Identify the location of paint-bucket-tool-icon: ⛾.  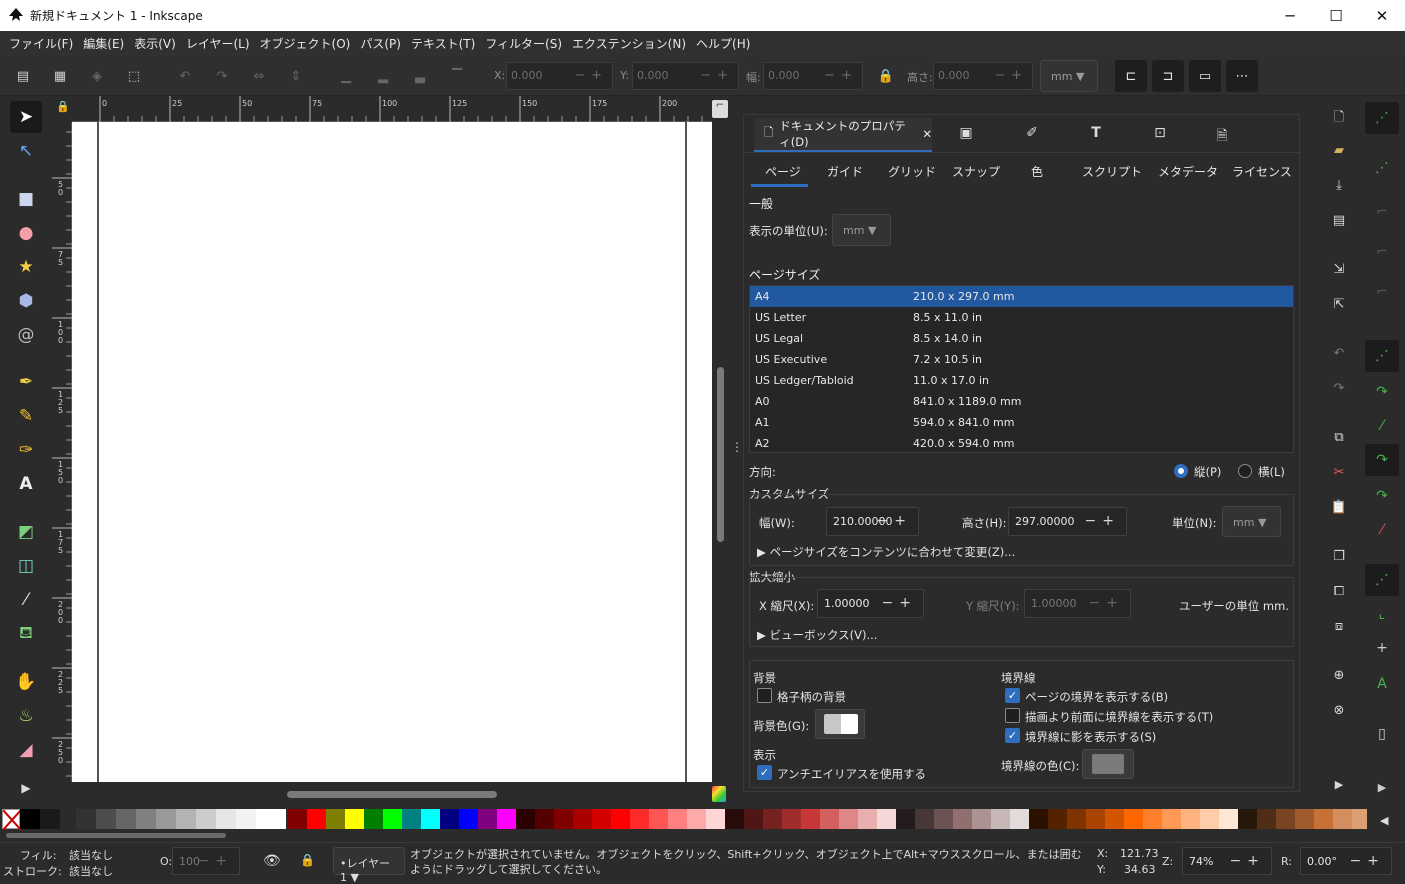
(26, 634).